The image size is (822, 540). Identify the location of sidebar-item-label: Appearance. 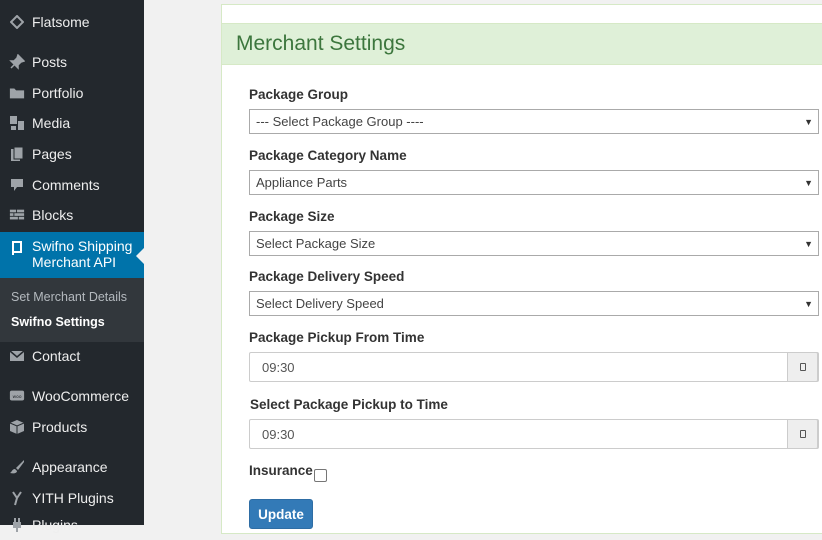
(70, 467).